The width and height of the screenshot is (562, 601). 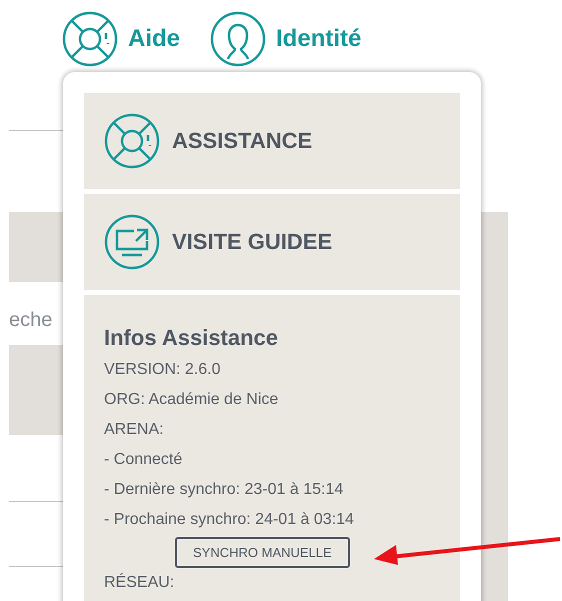 I want to click on info-line: - Connecté, so click(x=144, y=460).